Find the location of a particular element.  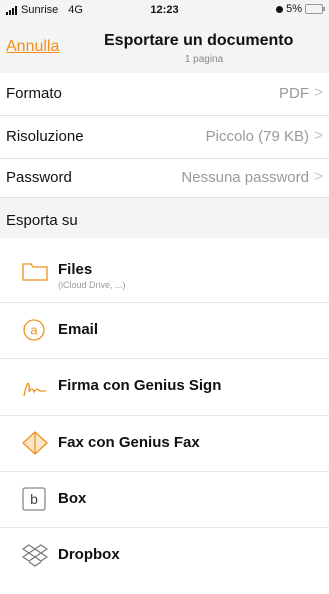

destination-label: Box is located at coordinates (72, 498).